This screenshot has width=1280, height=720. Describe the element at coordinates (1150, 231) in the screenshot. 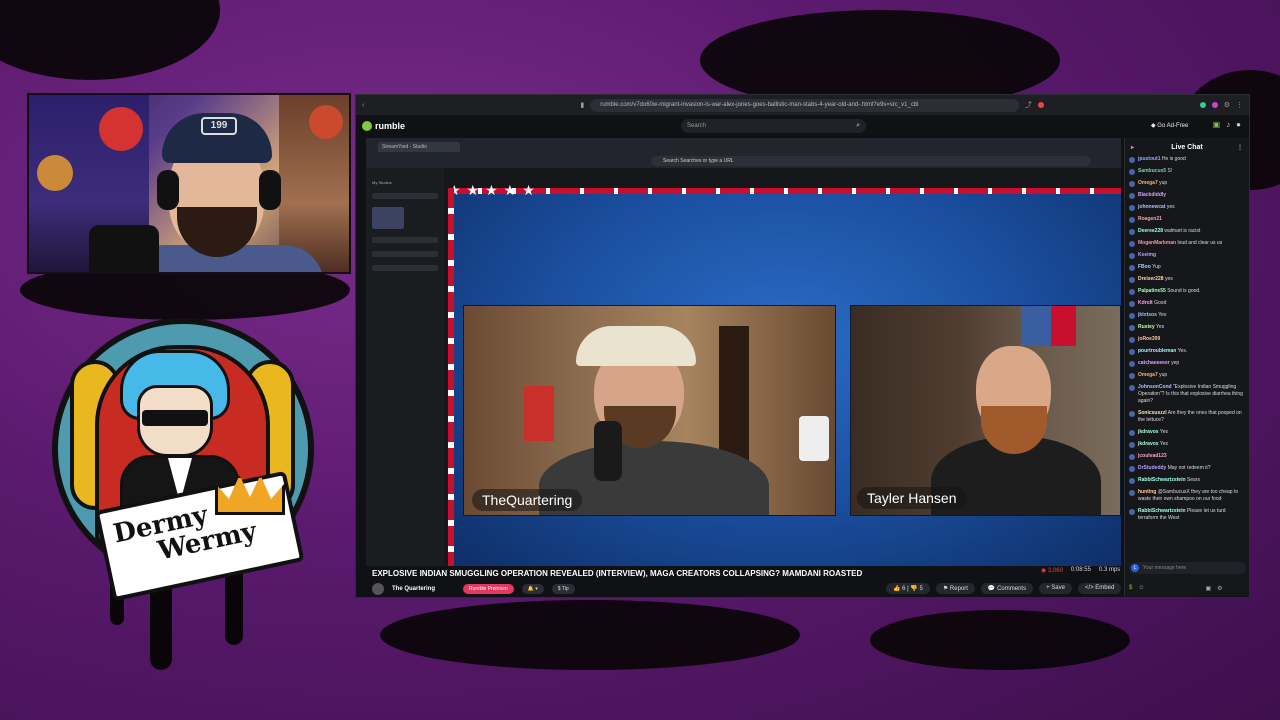

I see `chat-username: Deeree228` at that location.